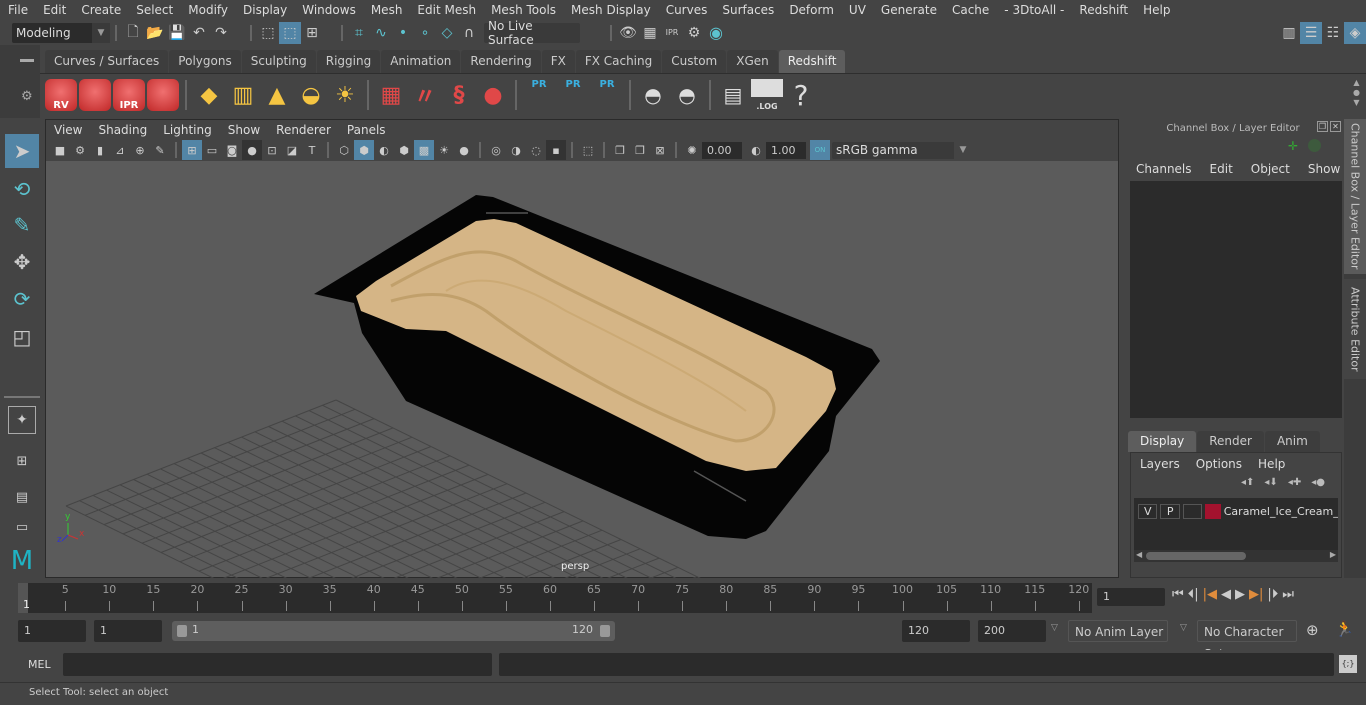 The image size is (1366, 705). What do you see at coordinates (1288, 594) in the screenshot?
I see `go-to-end-icon: ⏭` at bounding box center [1288, 594].